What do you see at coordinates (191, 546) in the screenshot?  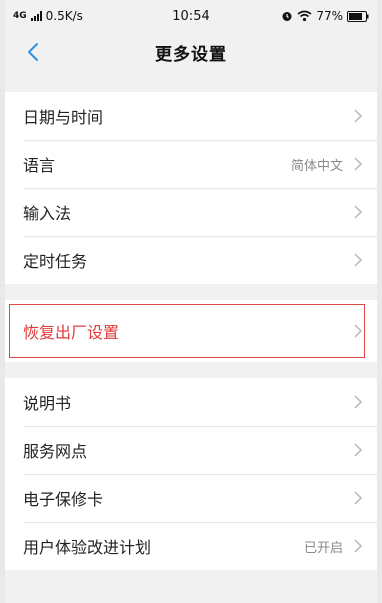 I see `row-user-experience: 用户体验改进计划 已开启` at bounding box center [191, 546].